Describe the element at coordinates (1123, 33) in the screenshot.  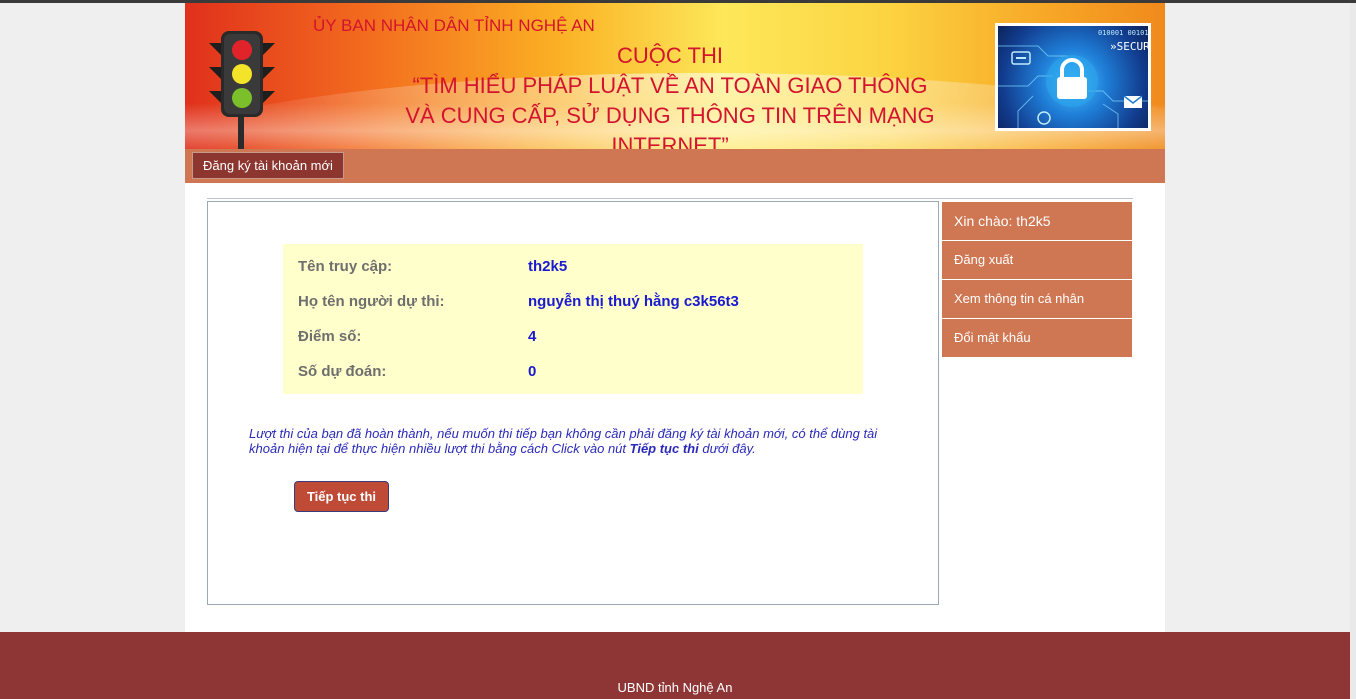
I see `svg-text: 010001 00101` at that location.